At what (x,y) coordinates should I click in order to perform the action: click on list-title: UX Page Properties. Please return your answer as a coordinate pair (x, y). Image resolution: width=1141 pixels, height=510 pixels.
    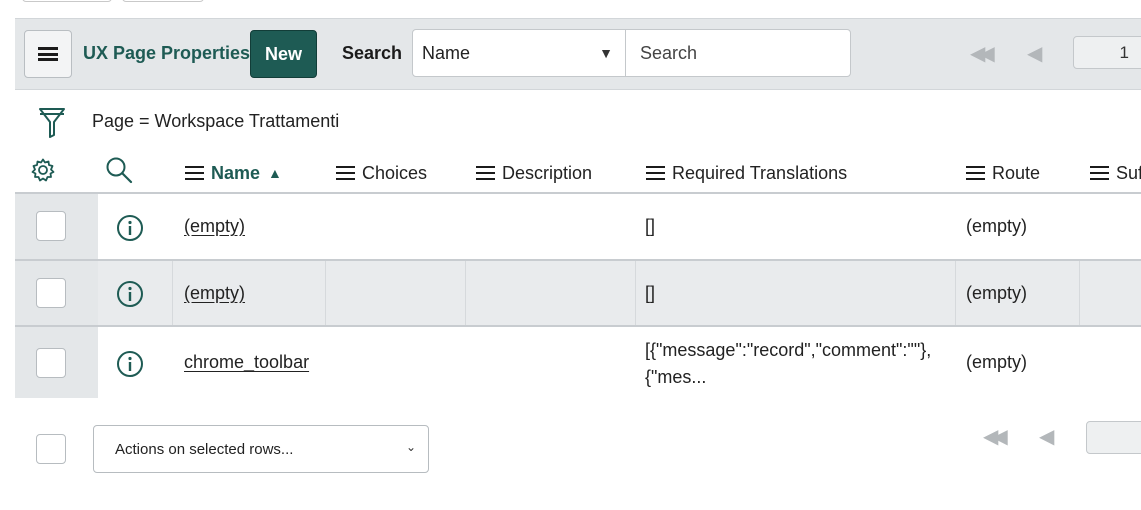
    Looking at the image, I should click on (166, 53).